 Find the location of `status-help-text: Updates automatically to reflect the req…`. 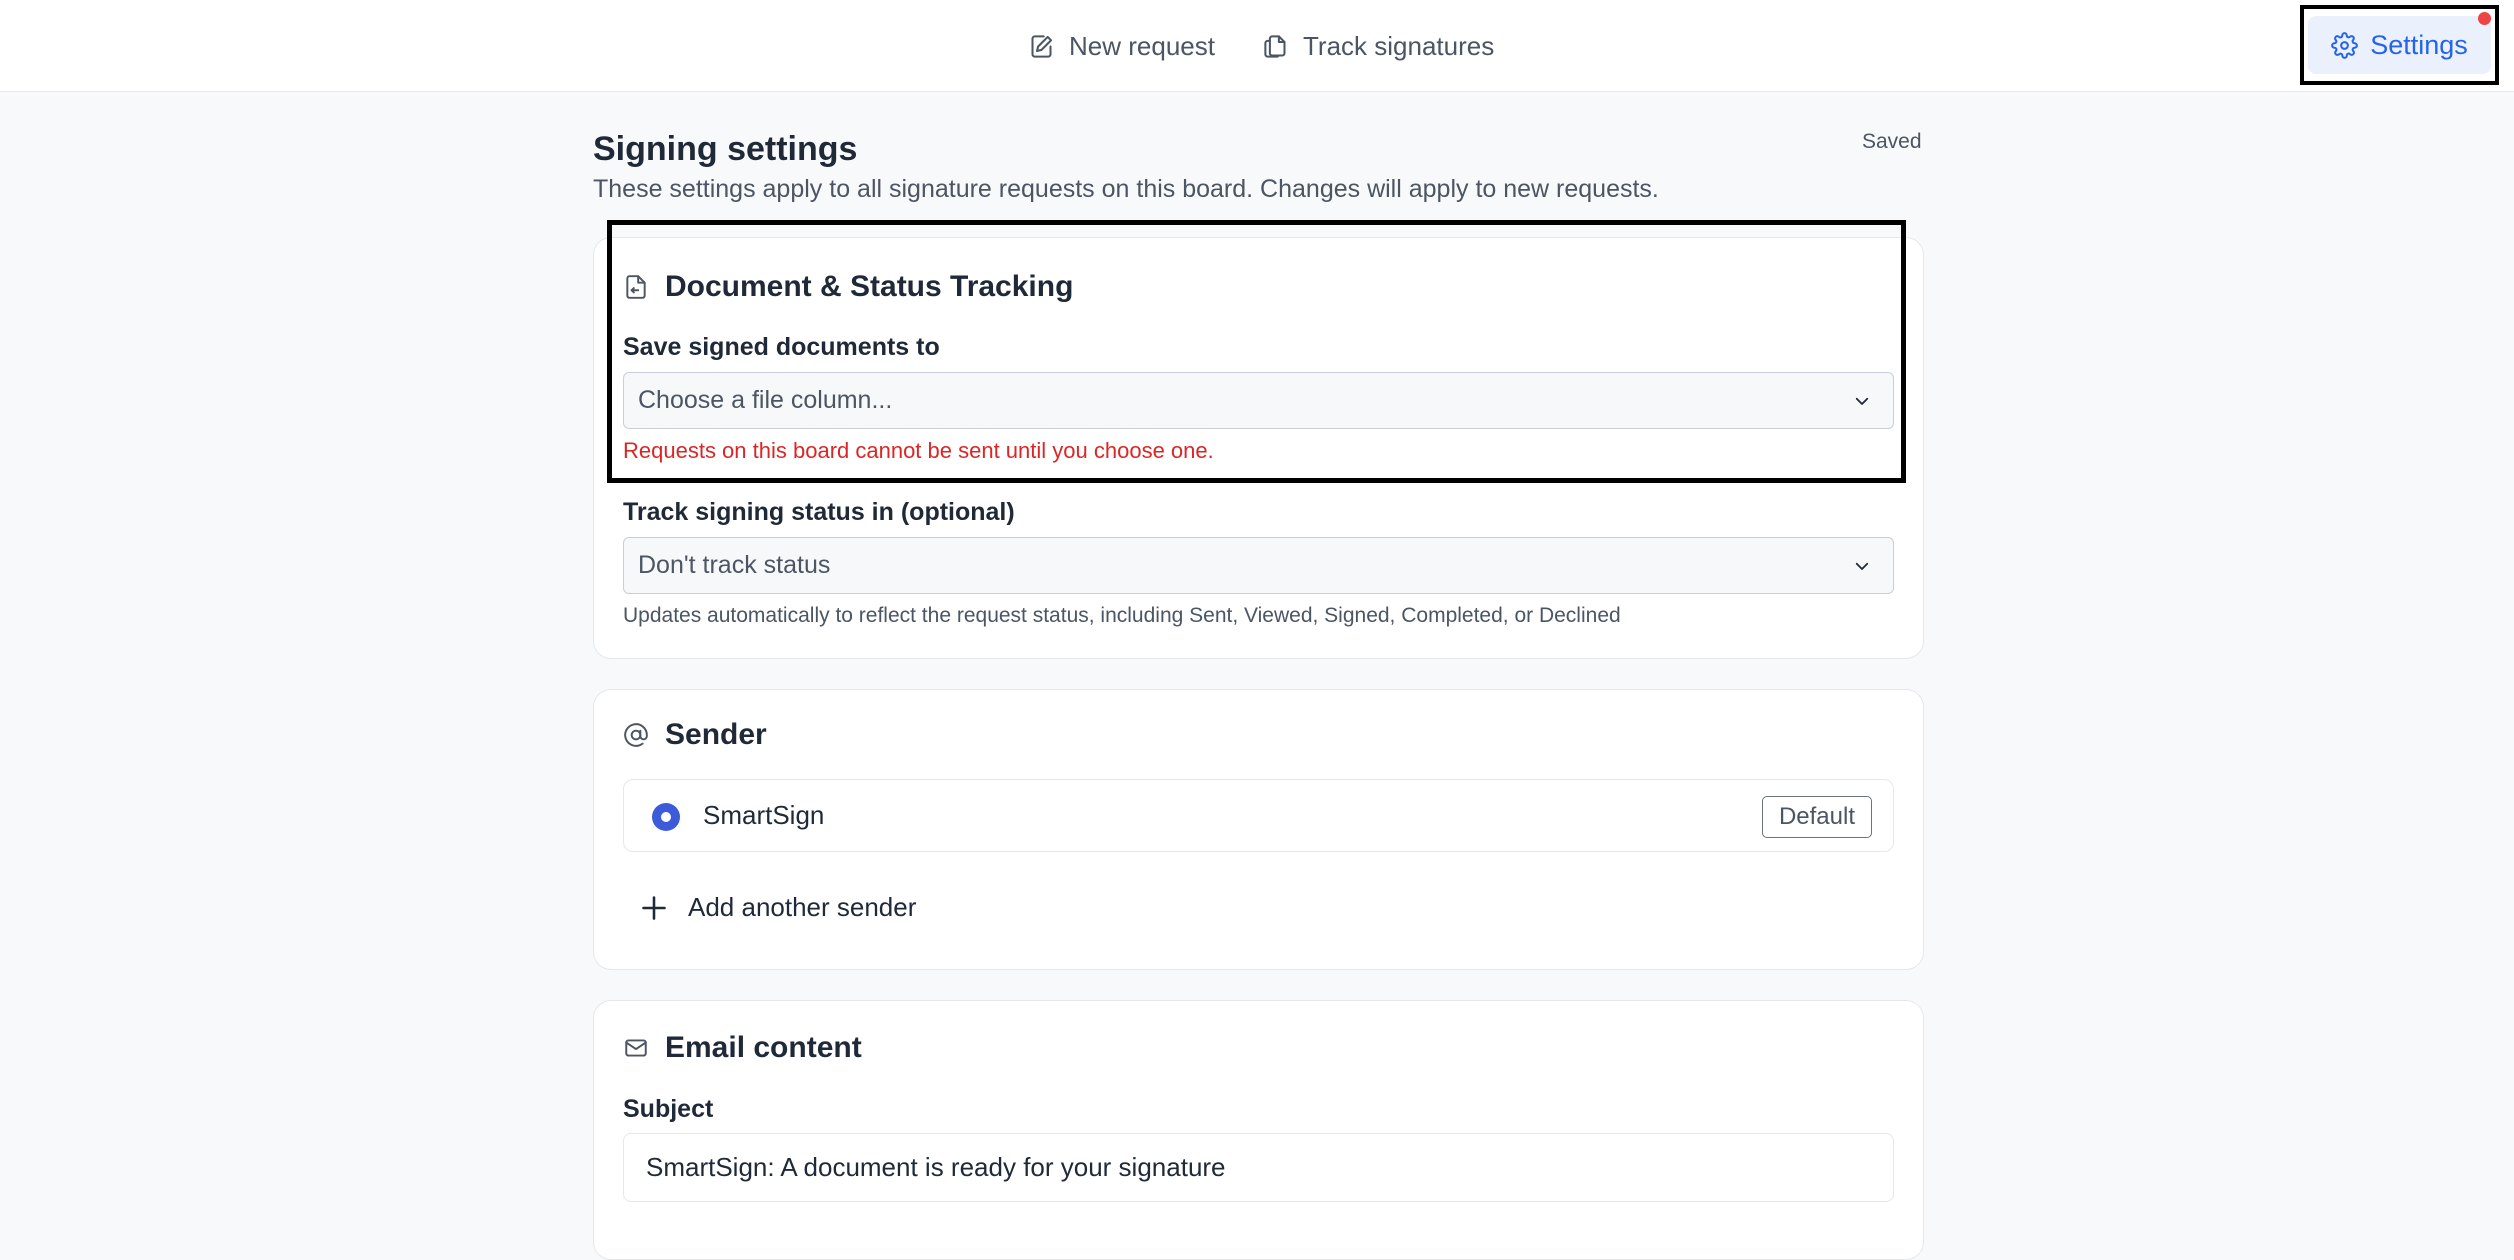

status-help-text: Updates automatically to reflect the req… is located at coordinates (1122, 615).